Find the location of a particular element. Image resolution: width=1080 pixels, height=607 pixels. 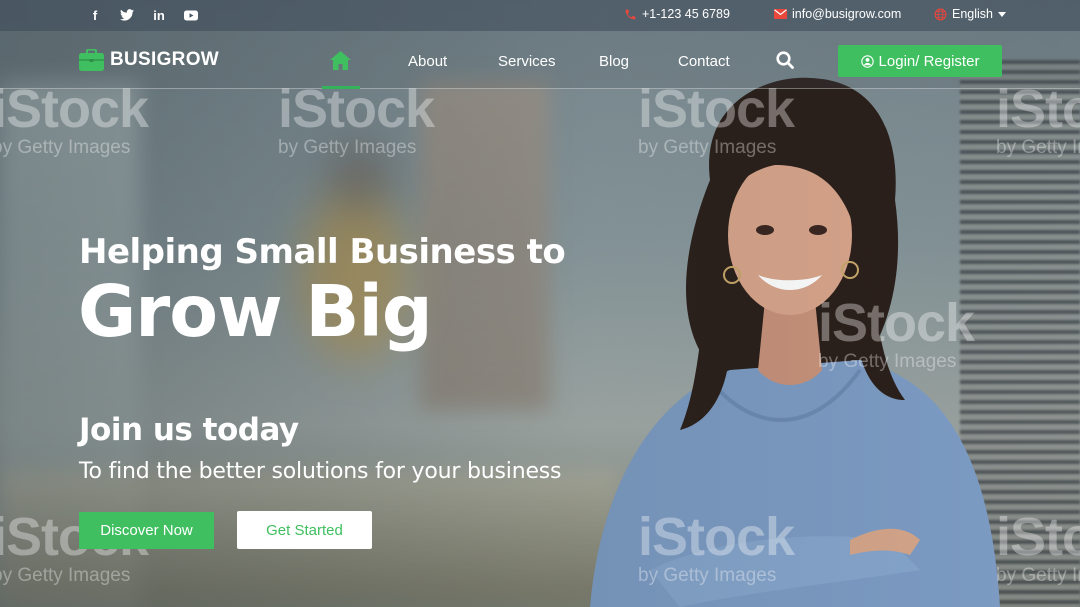

nav-home is located at coordinates (340, 62).